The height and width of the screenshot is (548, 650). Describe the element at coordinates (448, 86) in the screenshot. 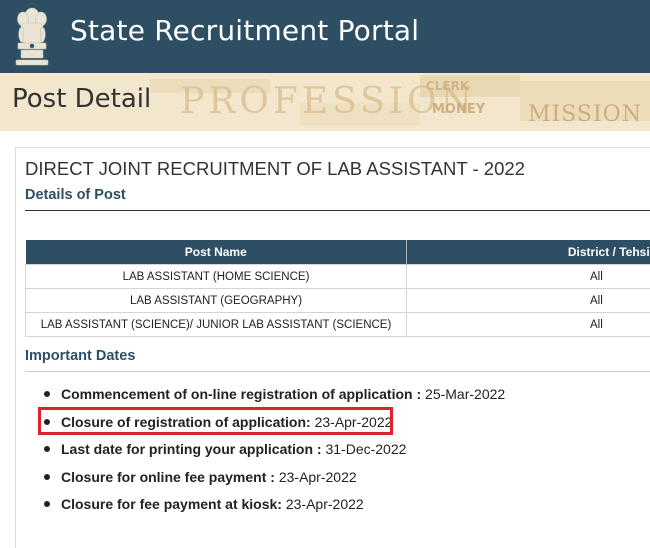

I see `banner-word: CLERK` at that location.